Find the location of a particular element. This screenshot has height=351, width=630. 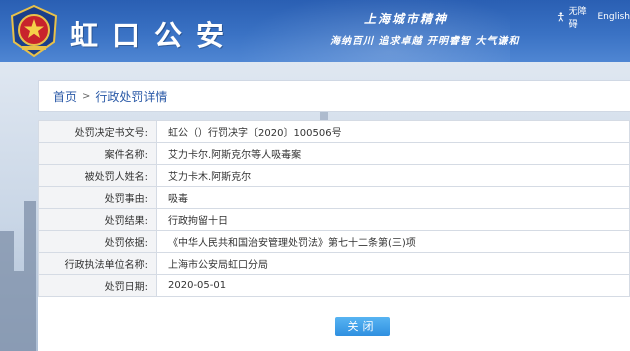

top-links: 无障碍 English is located at coordinates (593, 17).